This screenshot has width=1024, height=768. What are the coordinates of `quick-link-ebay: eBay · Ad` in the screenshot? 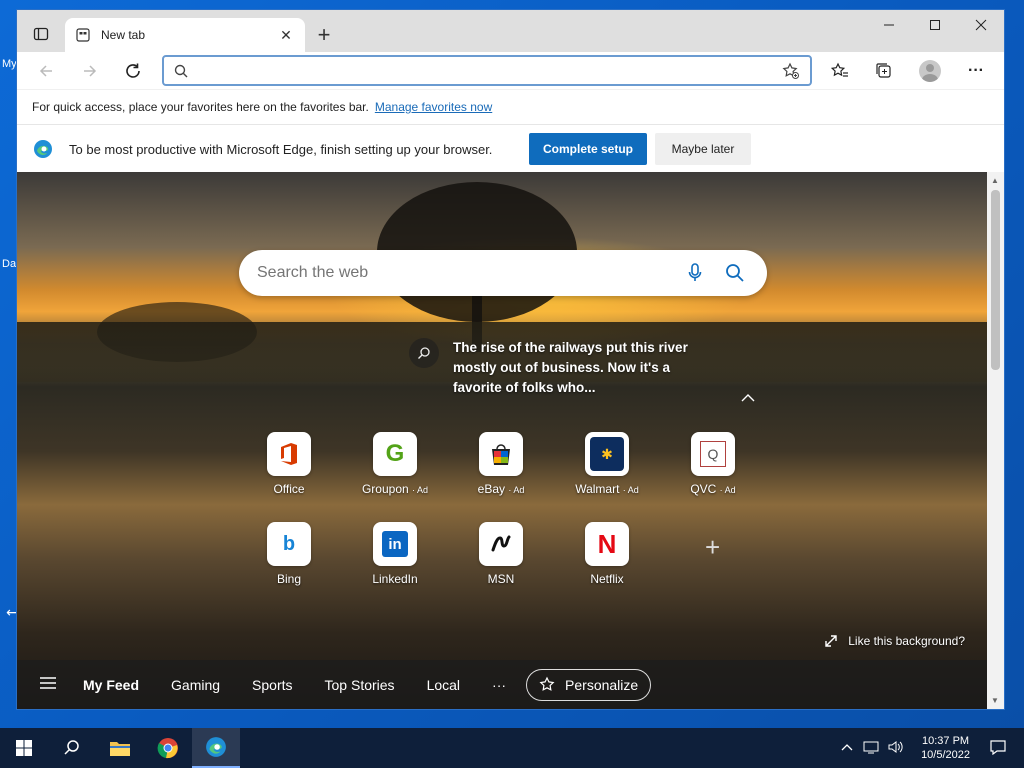 It's located at (501, 464).